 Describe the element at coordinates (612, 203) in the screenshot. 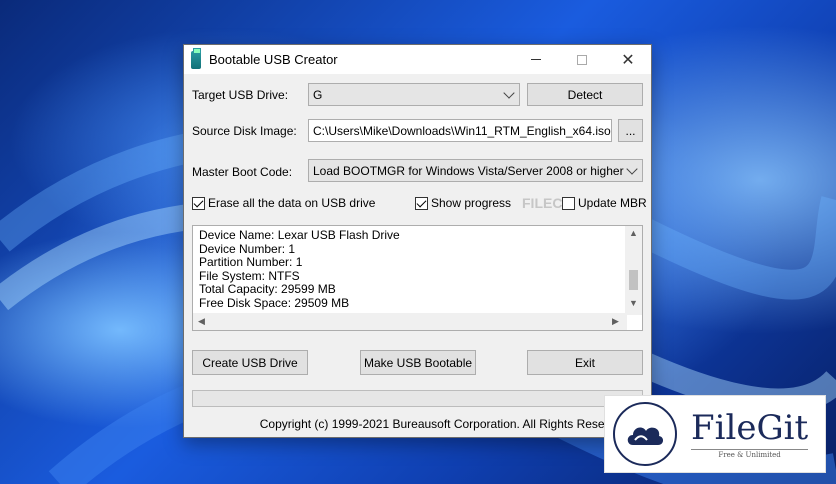

I see `update-mbr-label: Update MBR` at that location.